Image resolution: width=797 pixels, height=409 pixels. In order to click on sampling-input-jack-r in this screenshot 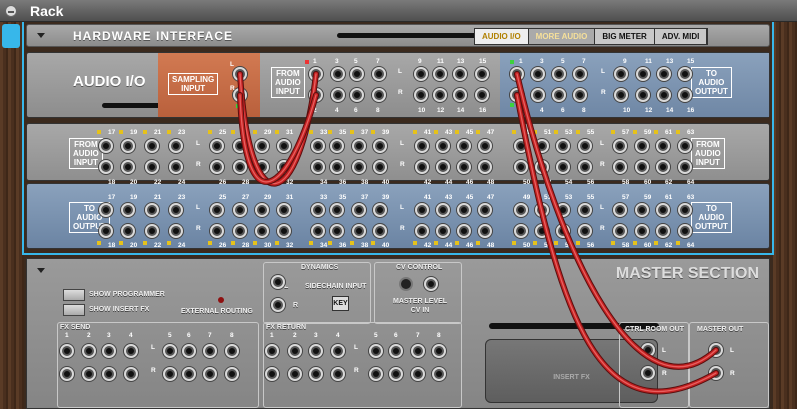, I will do `click(240, 95)`.